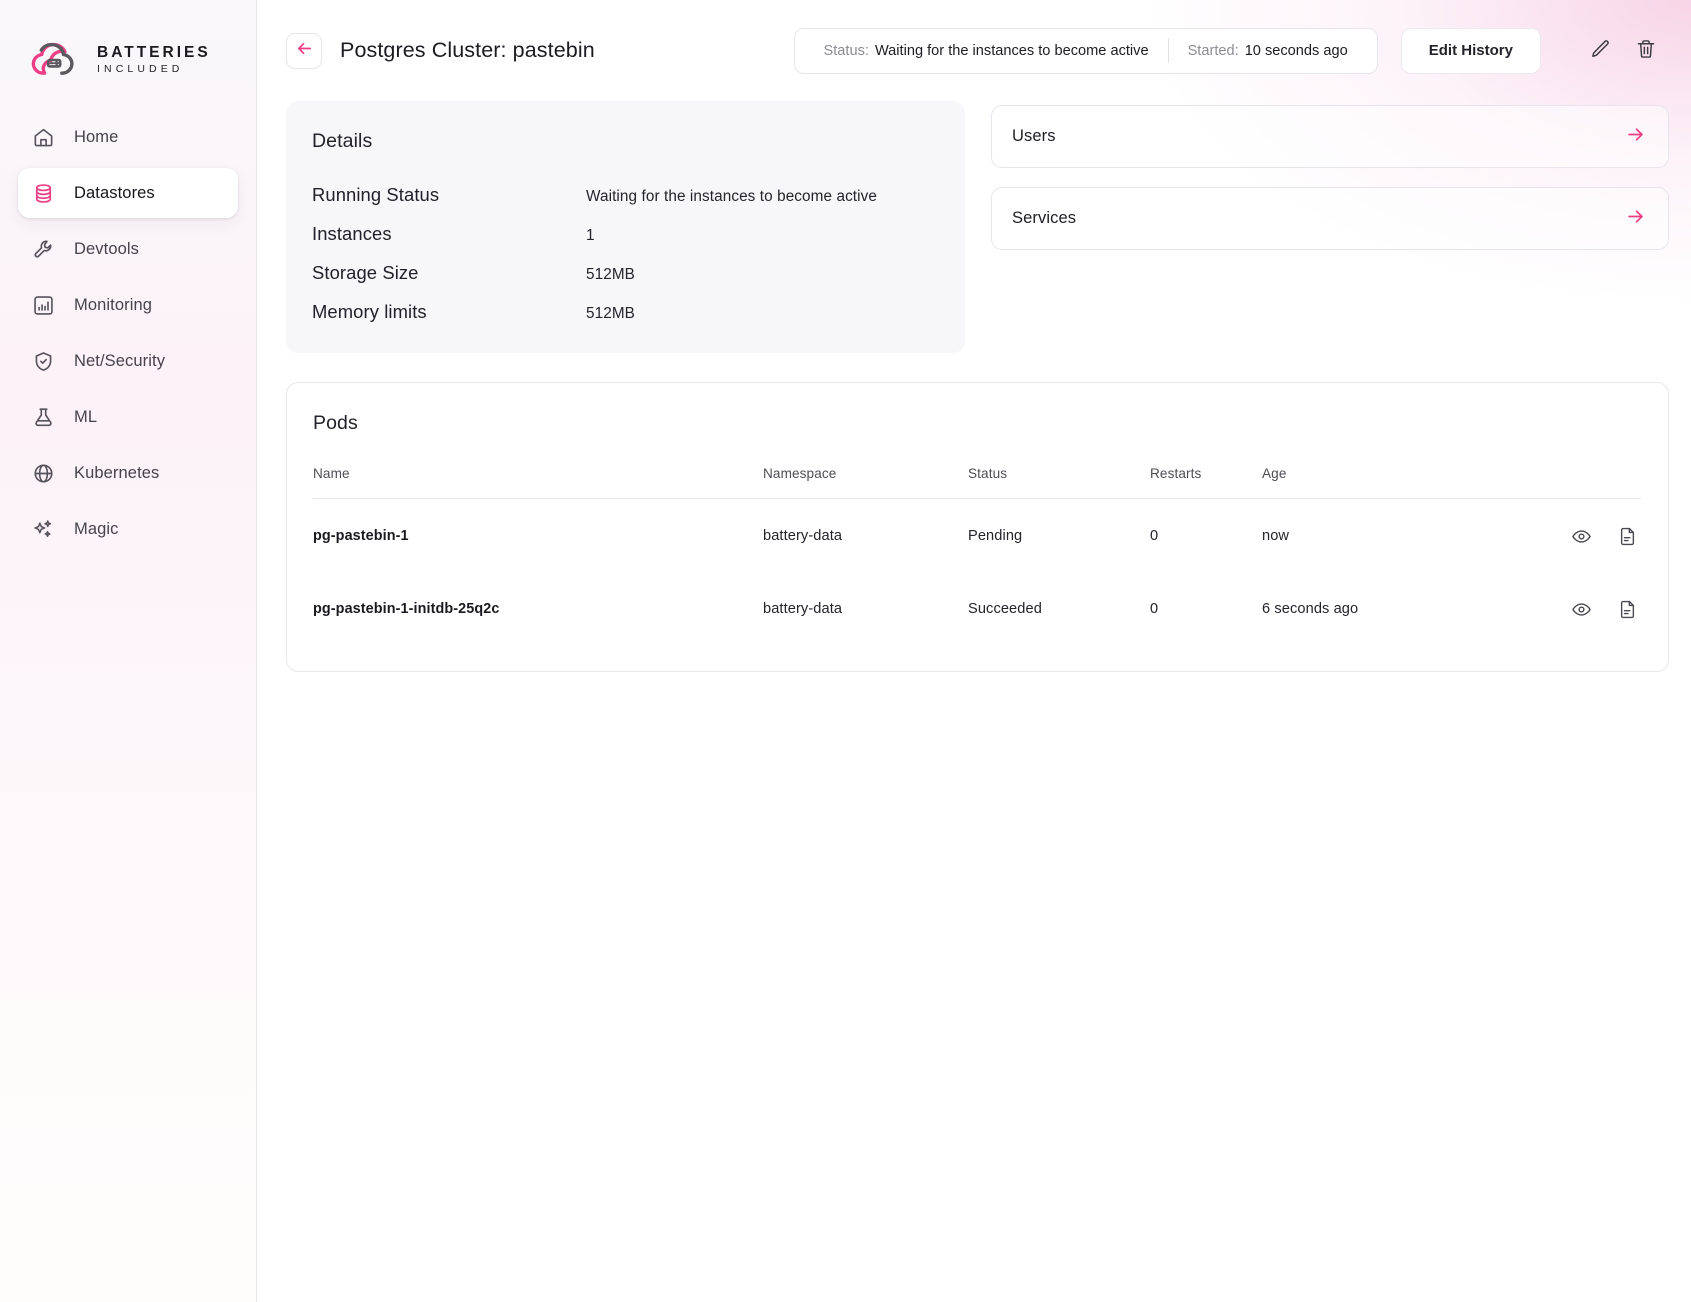 This screenshot has width=1691, height=1302. I want to click on delete-button, so click(1646, 51).